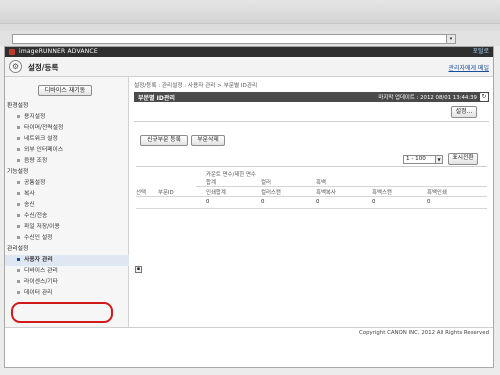 This screenshot has width=500, height=375. What do you see at coordinates (208, 140) in the screenshot?
I see `delete-department-button: 부문삭제` at bounding box center [208, 140].